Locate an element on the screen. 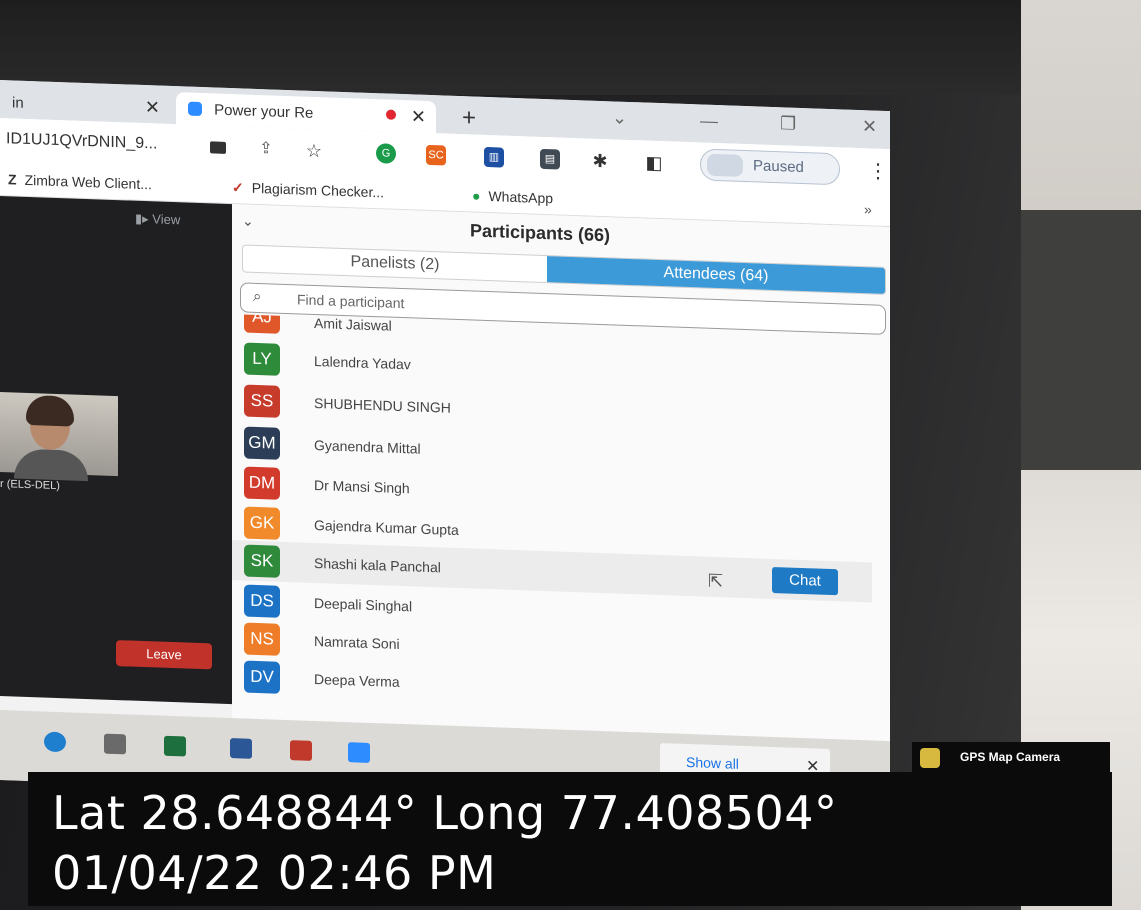 This screenshot has height=910, width=1141. leave-button: Leave is located at coordinates (164, 655).